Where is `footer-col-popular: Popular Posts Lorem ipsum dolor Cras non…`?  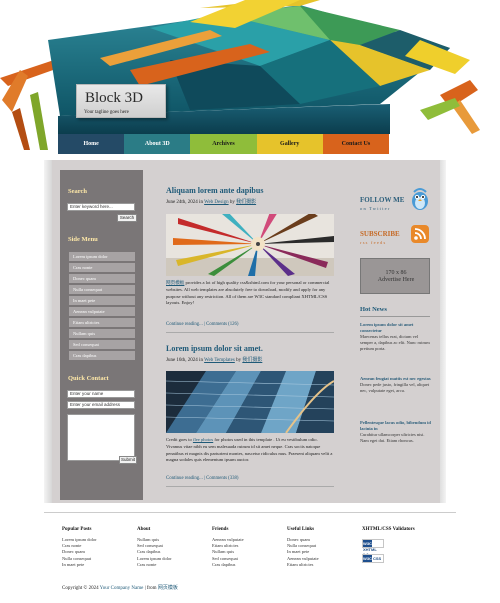 footer-col-popular: Popular Posts Lorem ipsum dolor Cras non… is located at coordinates (97, 547).